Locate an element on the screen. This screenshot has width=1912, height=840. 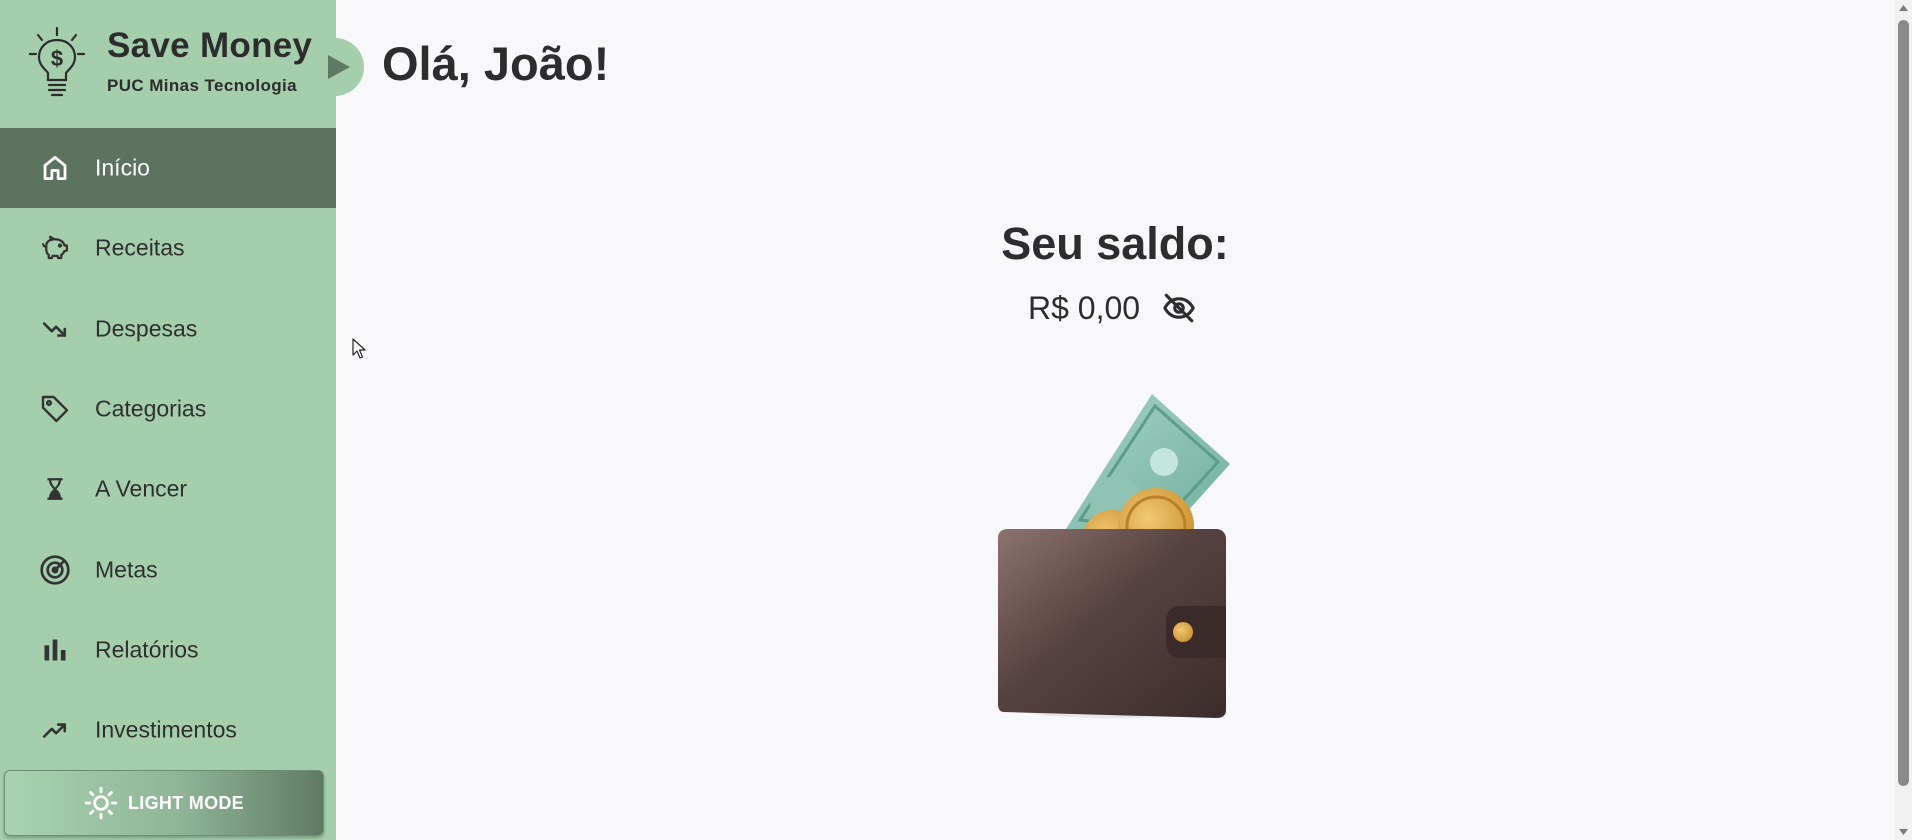
vertical-scrollbar is located at coordinates (1903, 420).